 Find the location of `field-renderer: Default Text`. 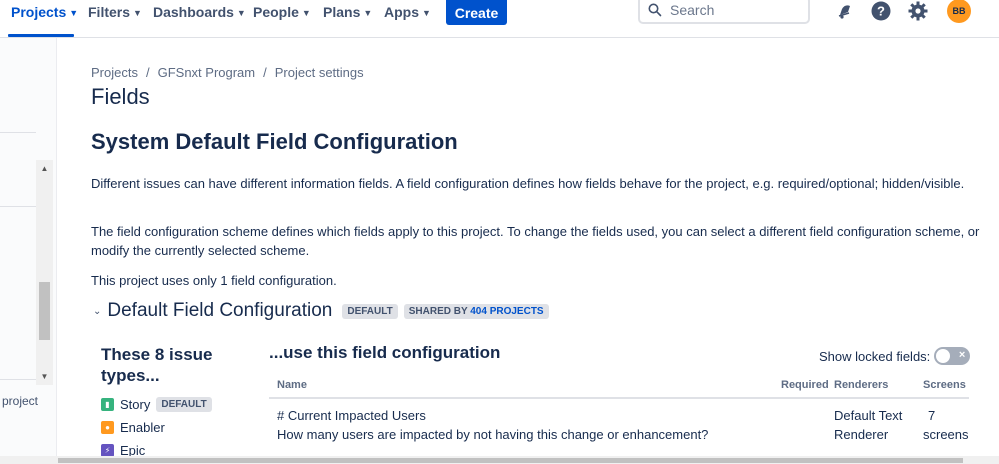

field-renderer: Default Text is located at coordinates (868, 415).